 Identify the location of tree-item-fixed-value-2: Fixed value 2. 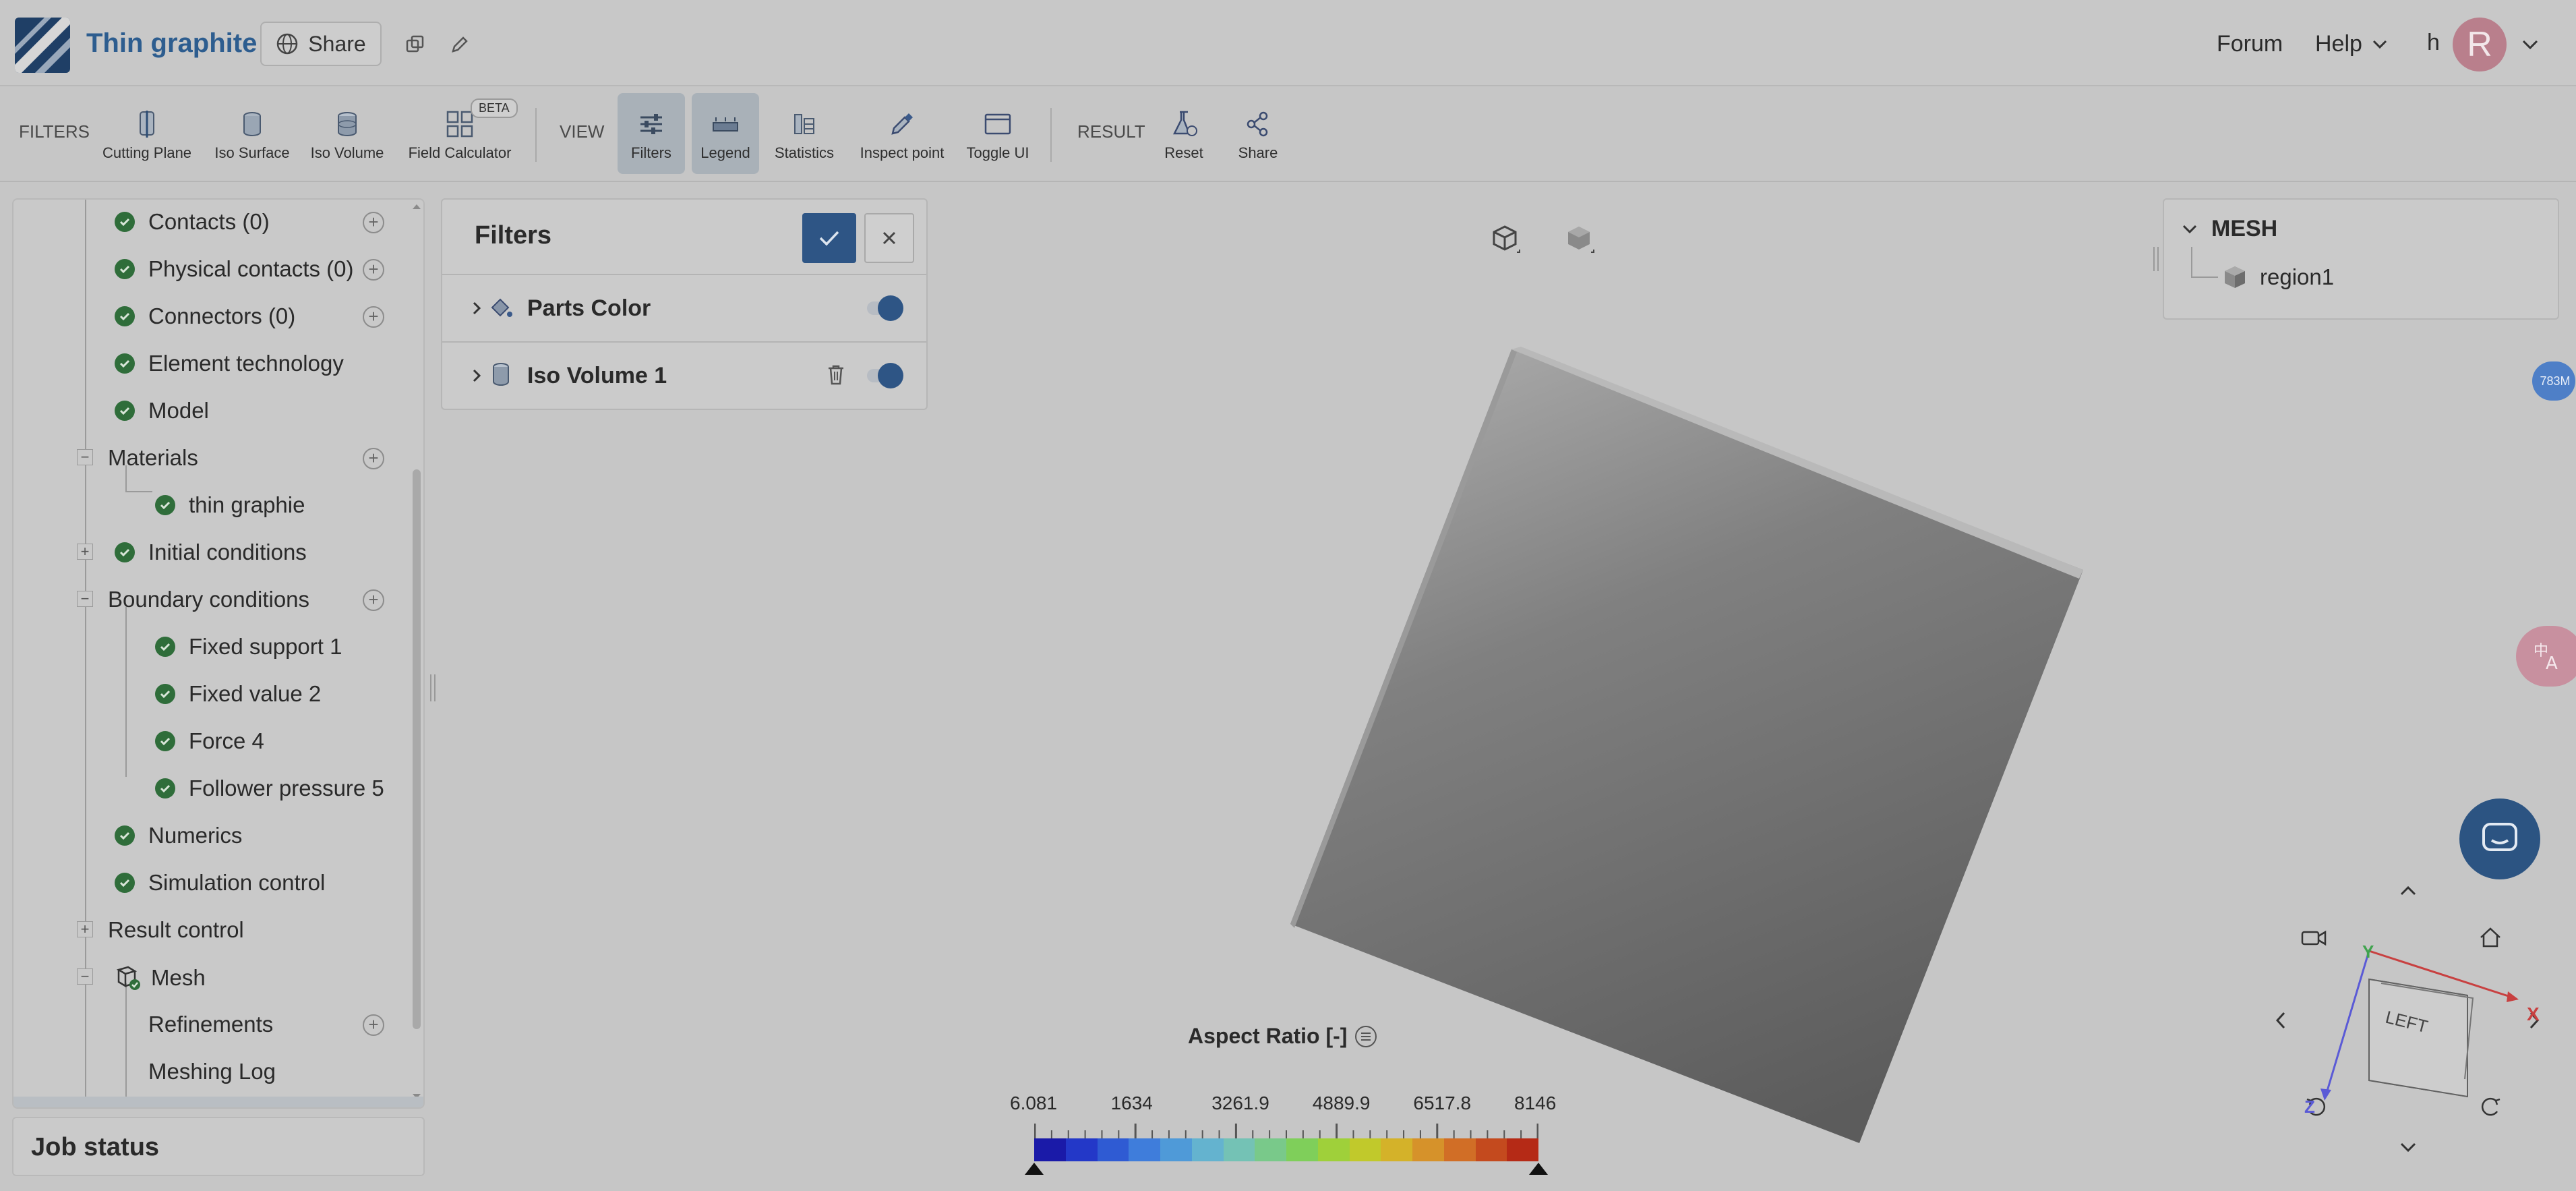
(238, 694).